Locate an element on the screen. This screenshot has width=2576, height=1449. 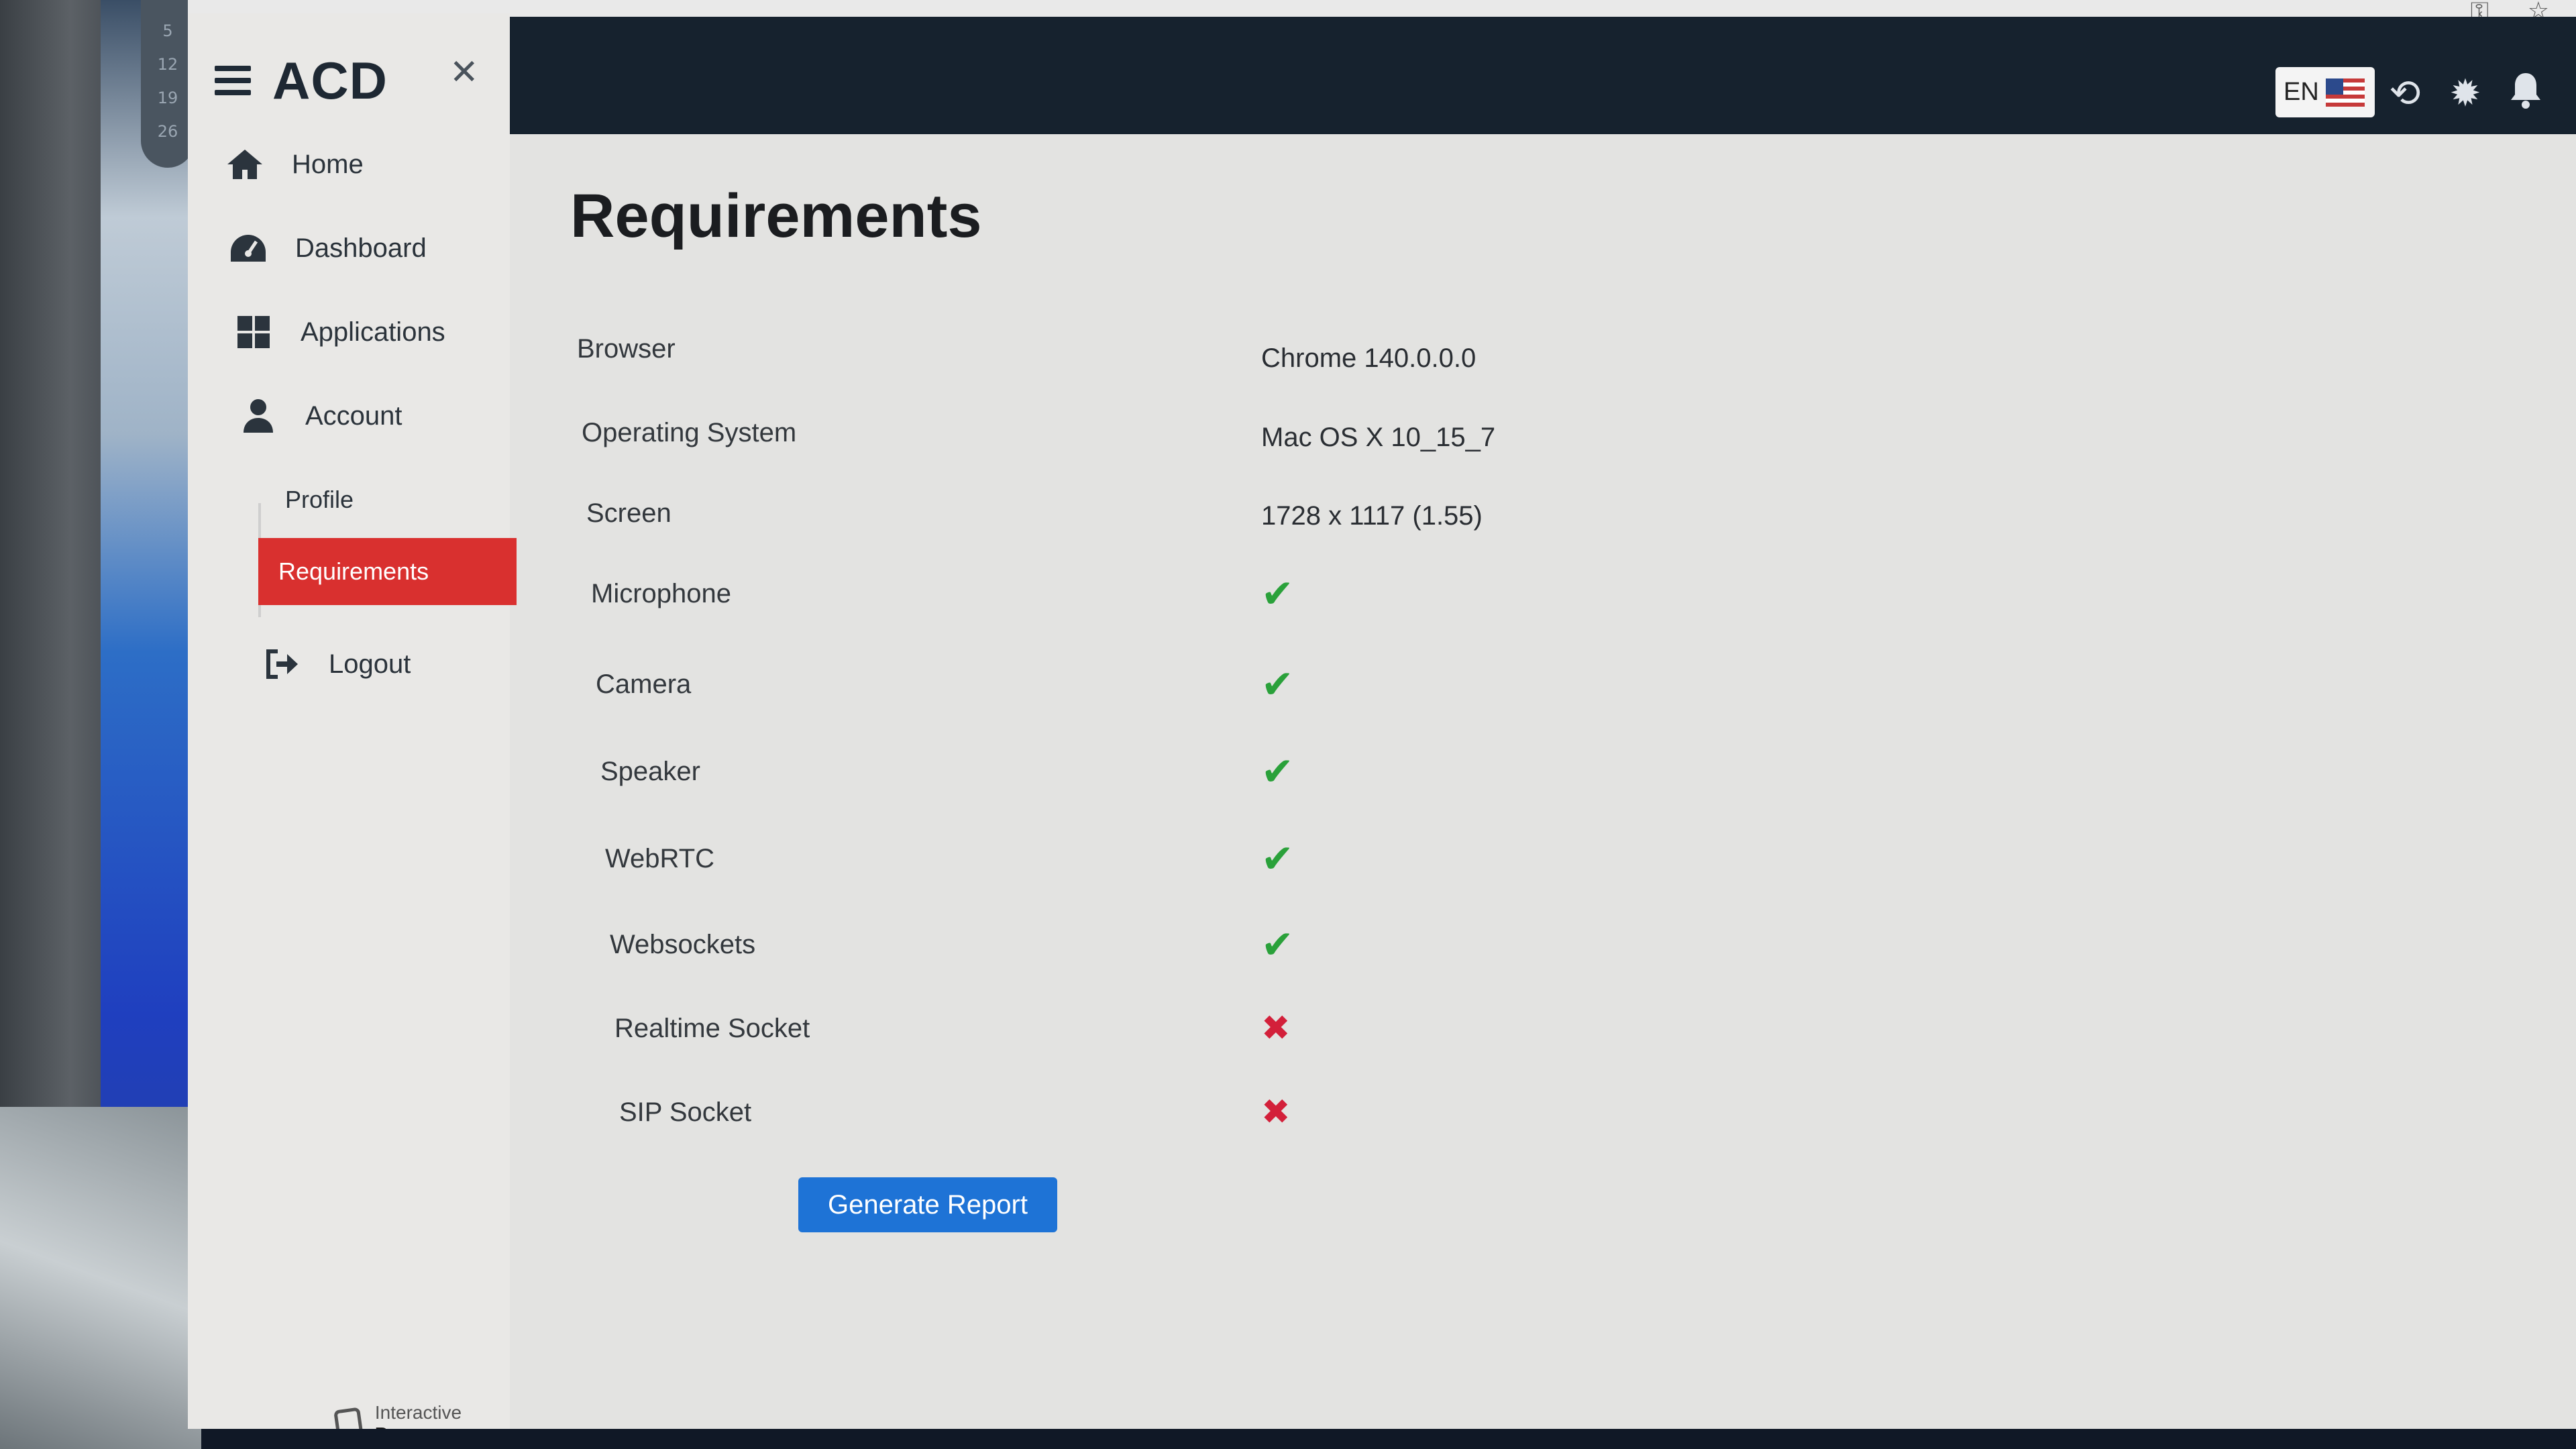
logout-icon is located at coordinates (282, 664).